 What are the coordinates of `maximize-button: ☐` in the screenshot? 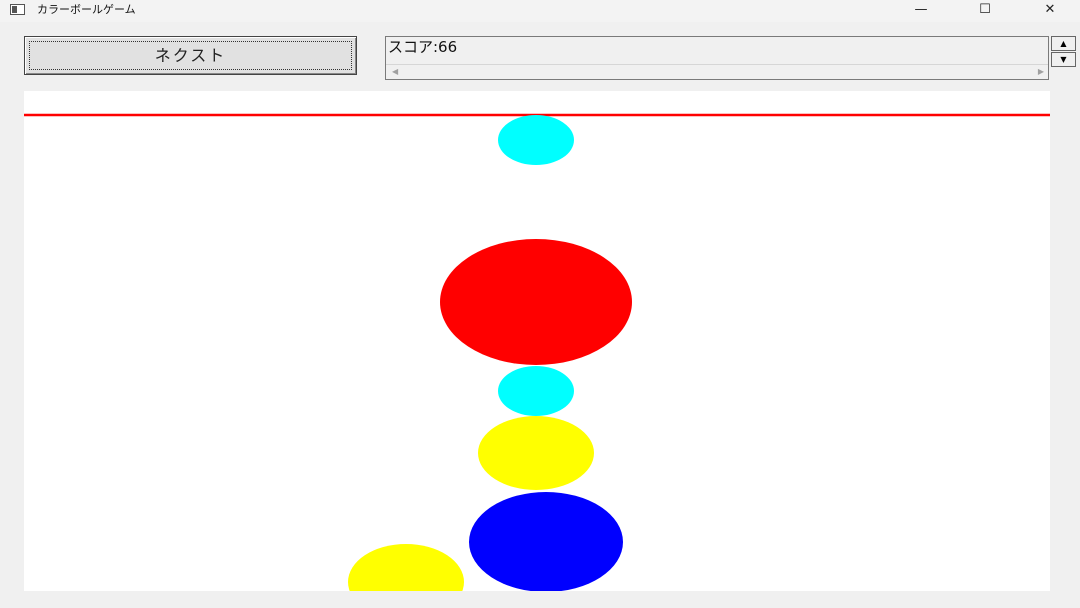 It's located at (985, 10).